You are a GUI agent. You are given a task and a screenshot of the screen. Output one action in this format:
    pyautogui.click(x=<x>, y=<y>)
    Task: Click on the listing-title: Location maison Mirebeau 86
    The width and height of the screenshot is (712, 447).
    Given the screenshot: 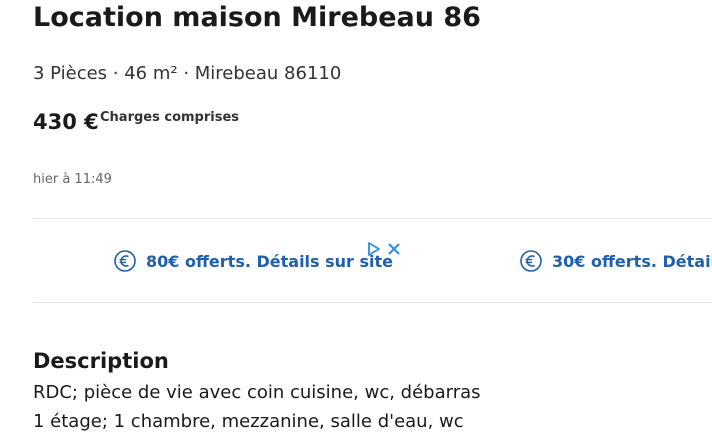 What is the action you would take?
    pyautogui.click(x=257, y=17)
    